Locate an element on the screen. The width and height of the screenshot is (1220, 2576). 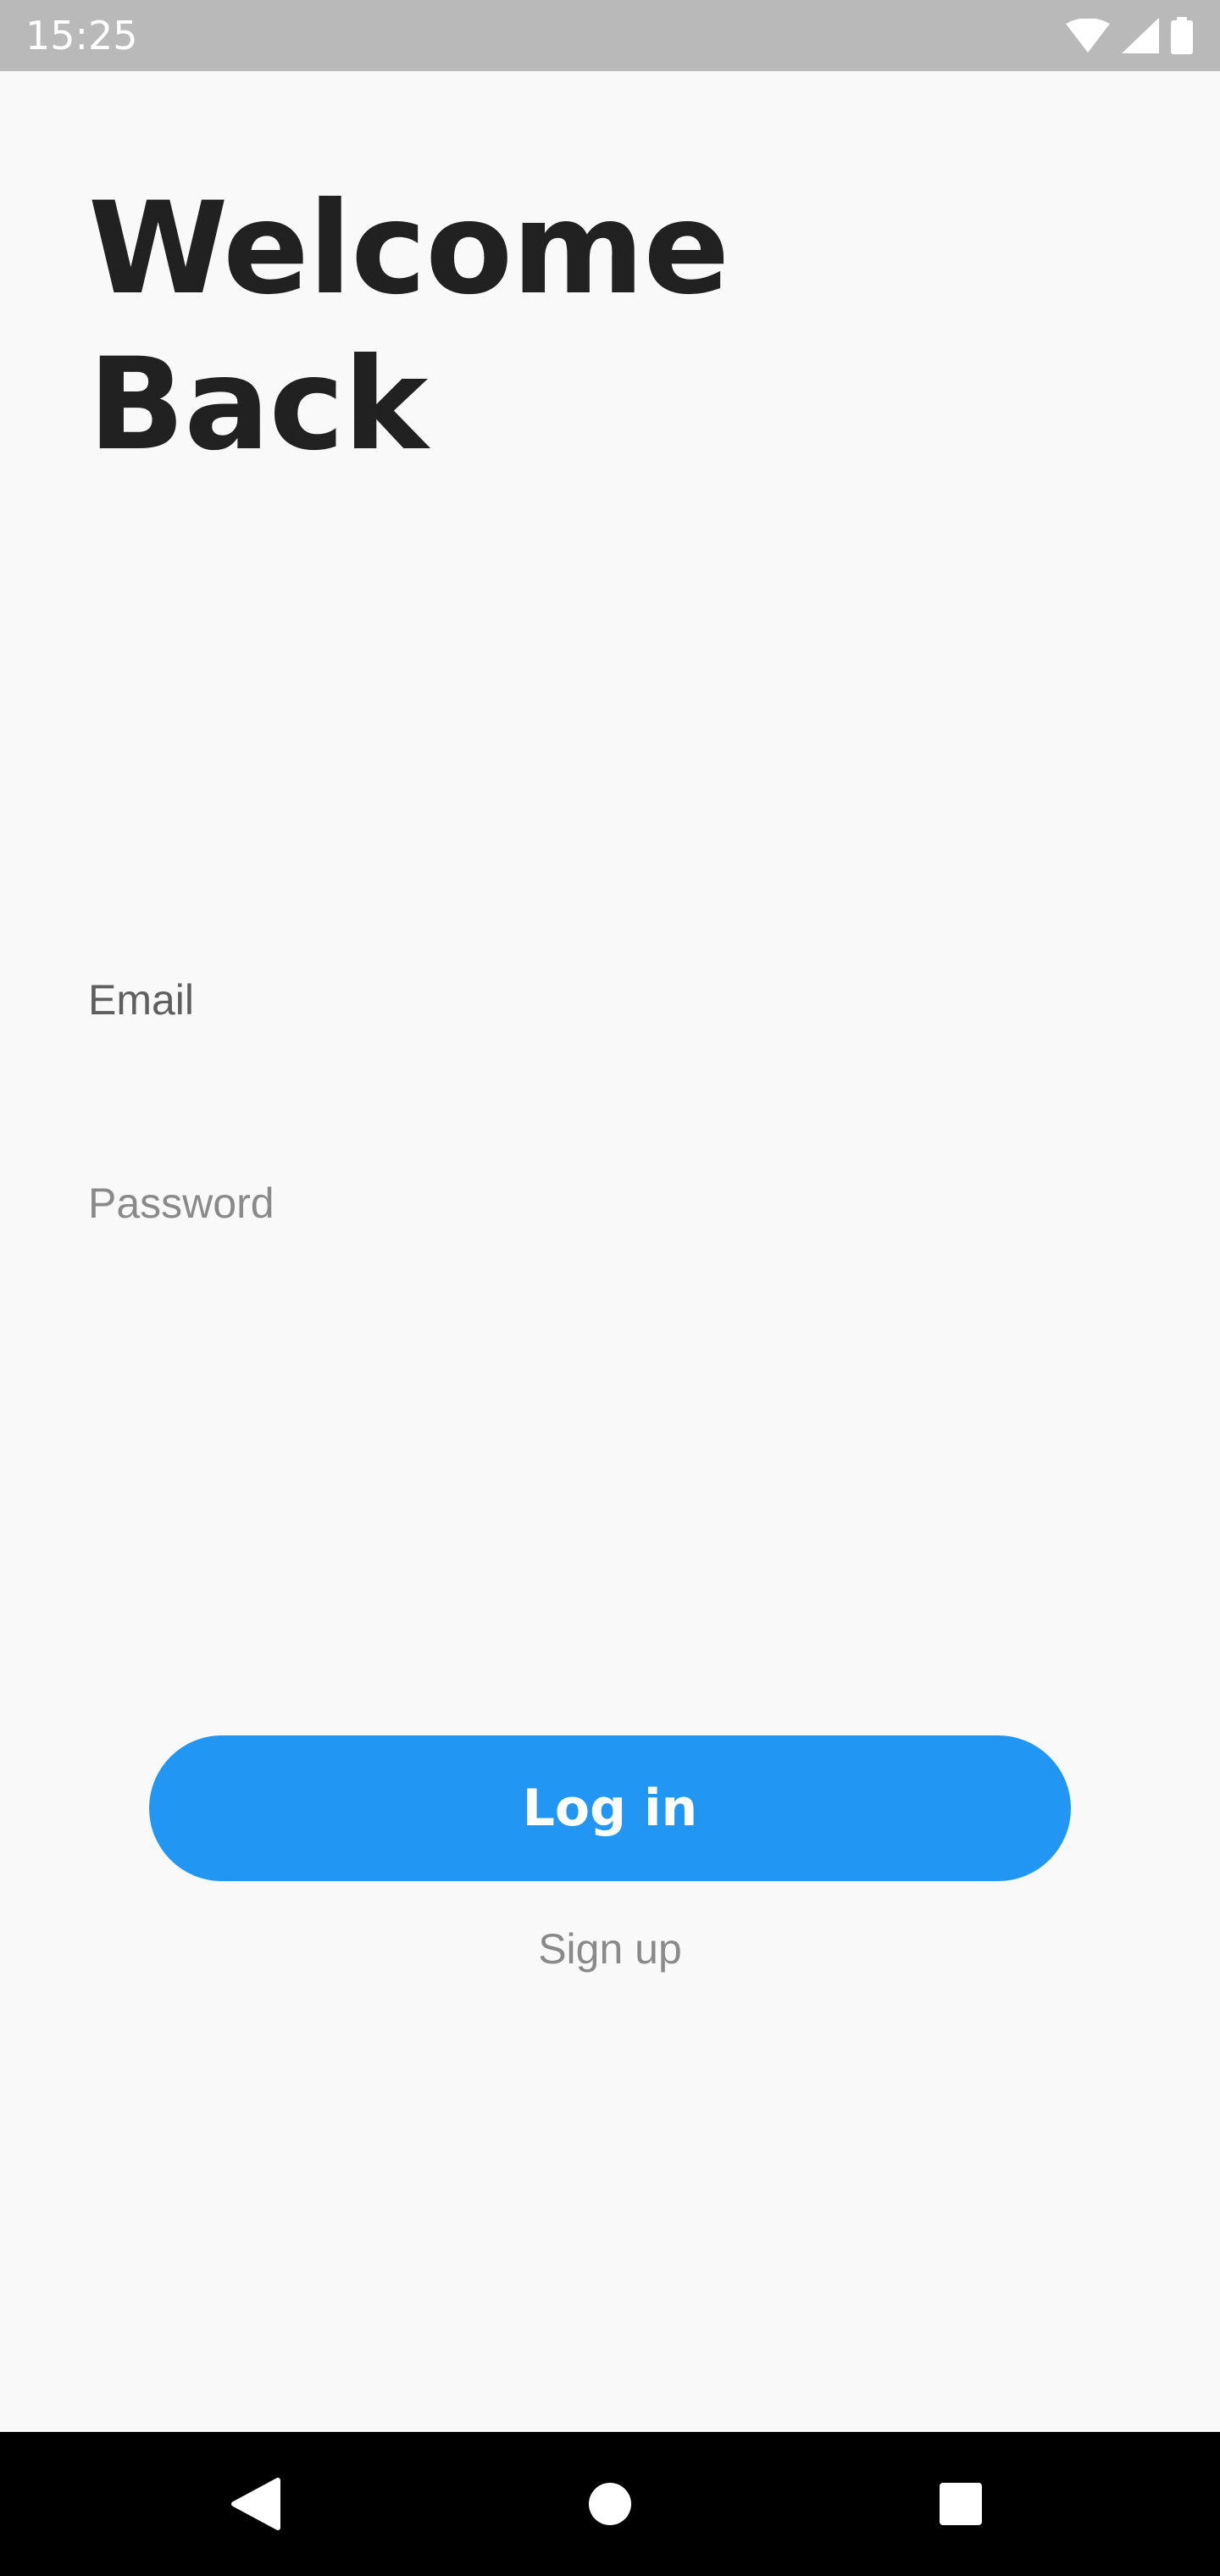
navigation-bar is located at coordinates (610, 2504).